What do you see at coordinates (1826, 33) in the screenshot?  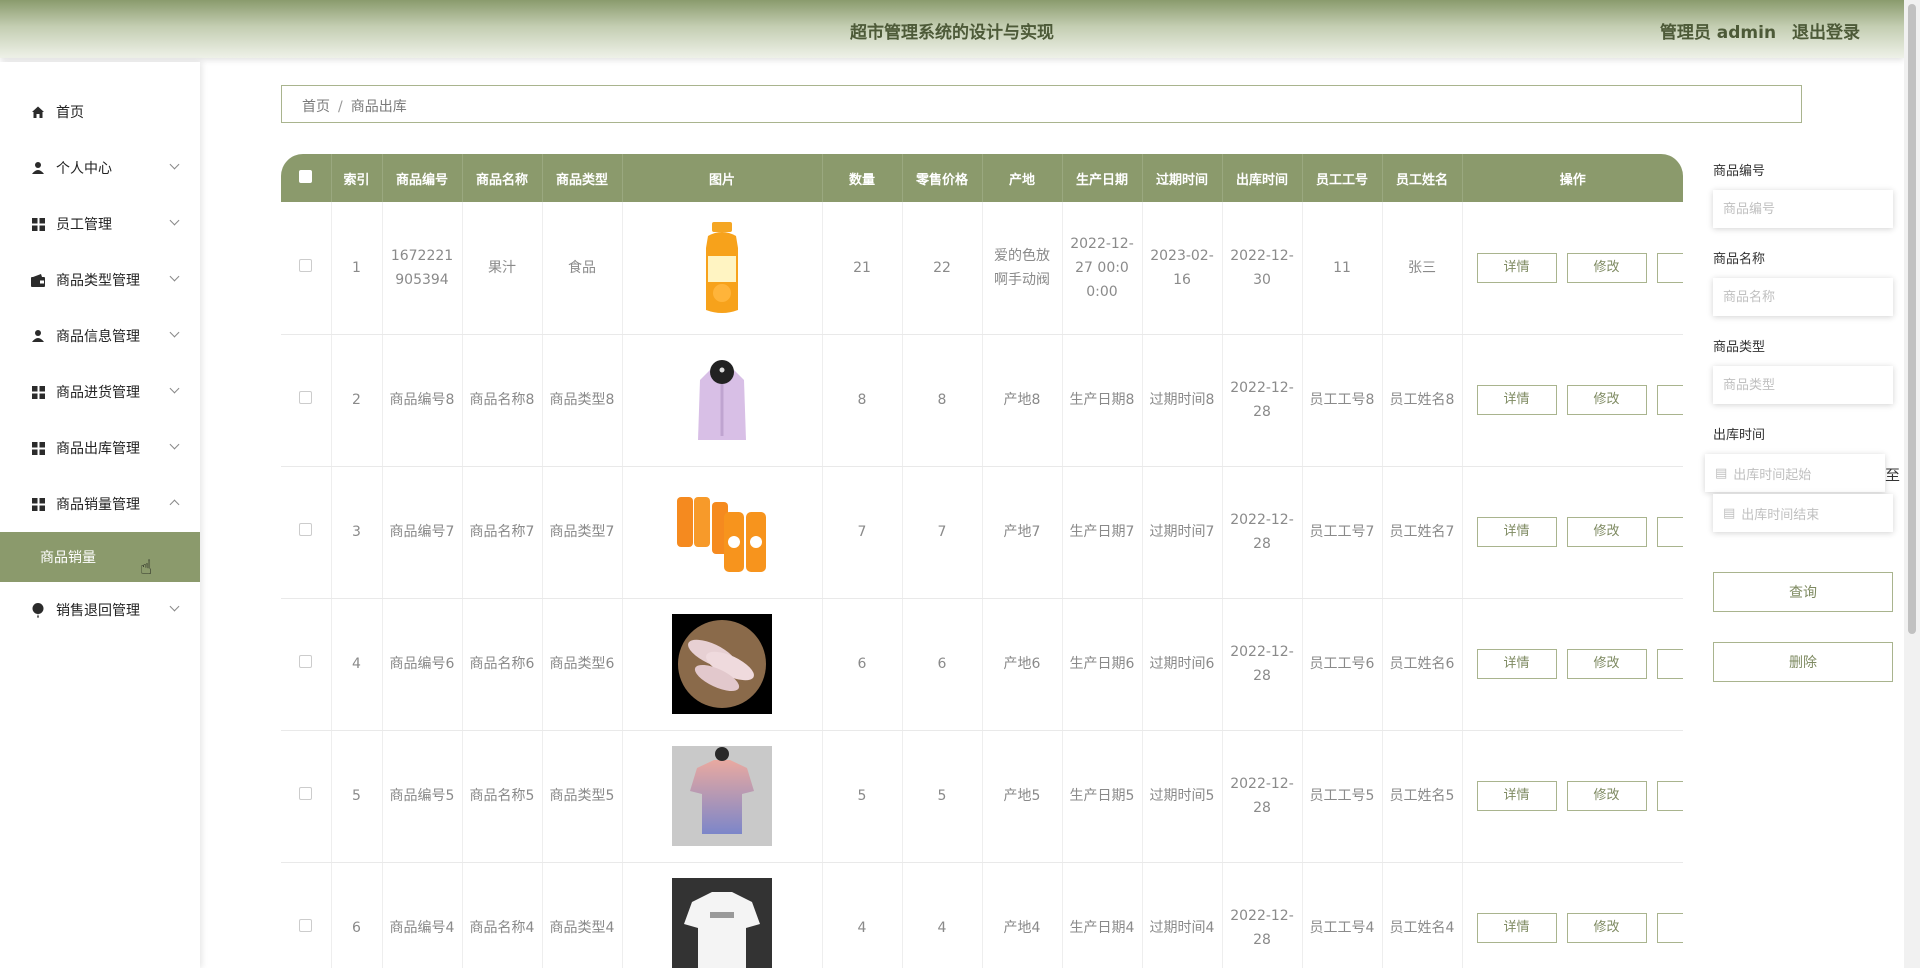 I see `logout-link: 退出登录` at bounding box center [1826, 33].